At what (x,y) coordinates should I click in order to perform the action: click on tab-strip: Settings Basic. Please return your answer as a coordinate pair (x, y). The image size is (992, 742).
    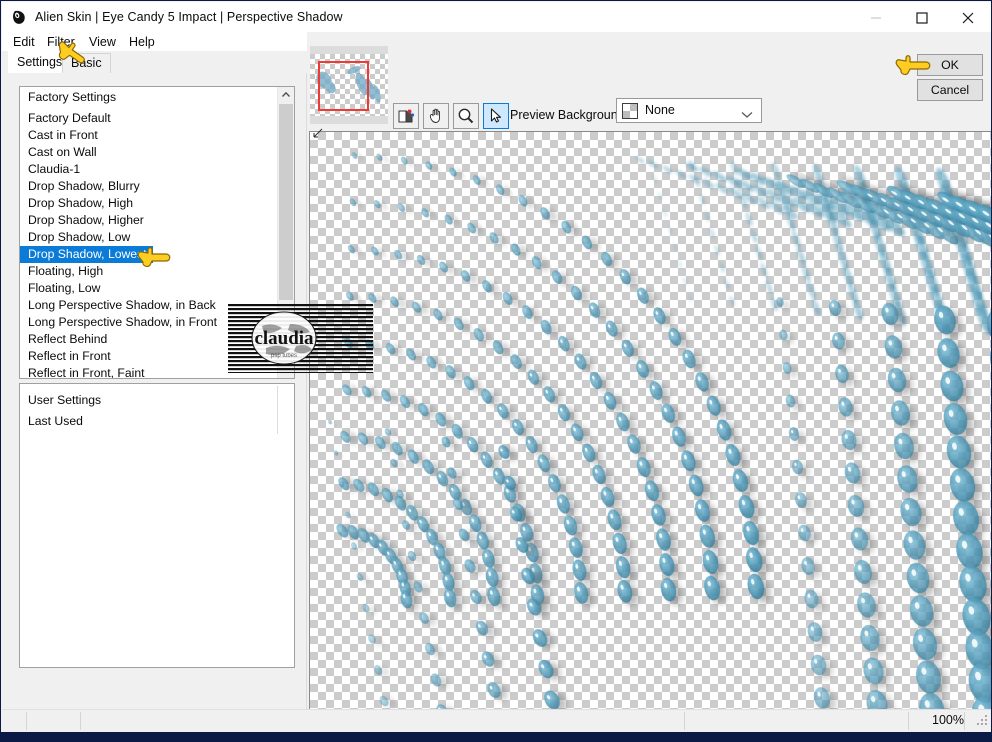
    Looking at the image, I should click on (154, 62).